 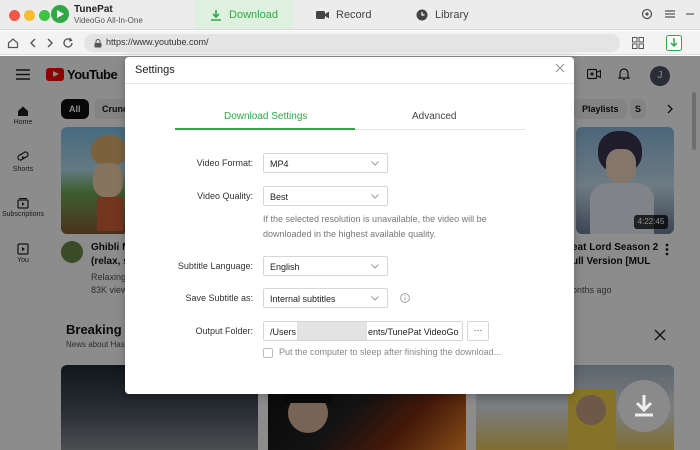 I want to click on browser-toolbar: https://www.youtube.com/, so click(x=350, y=43).